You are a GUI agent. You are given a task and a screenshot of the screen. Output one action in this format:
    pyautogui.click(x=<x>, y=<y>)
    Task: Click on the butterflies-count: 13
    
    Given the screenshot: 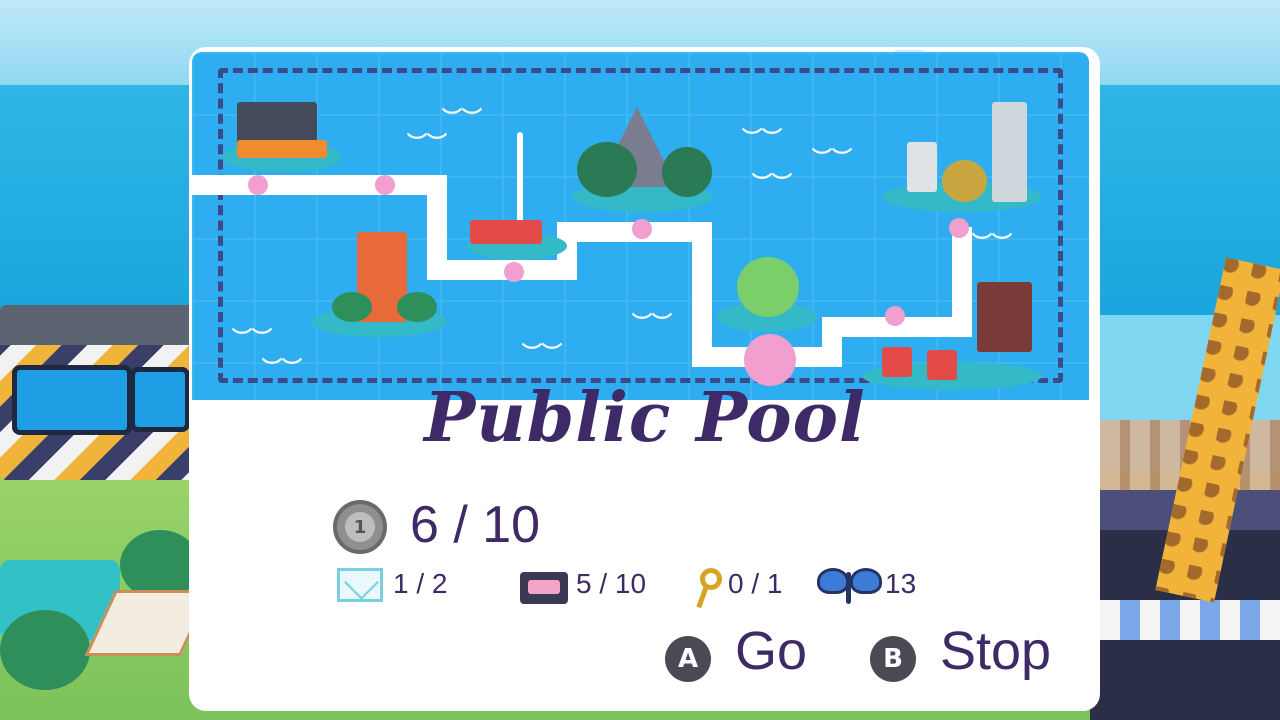 What is the action you would take?
    pyautogui.click(x=901, y=583)
    